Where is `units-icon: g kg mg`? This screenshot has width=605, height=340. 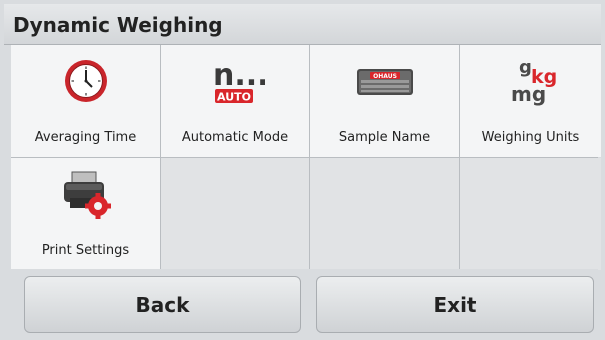 units-icon: g kg mg is located at coordinates (534, 81).